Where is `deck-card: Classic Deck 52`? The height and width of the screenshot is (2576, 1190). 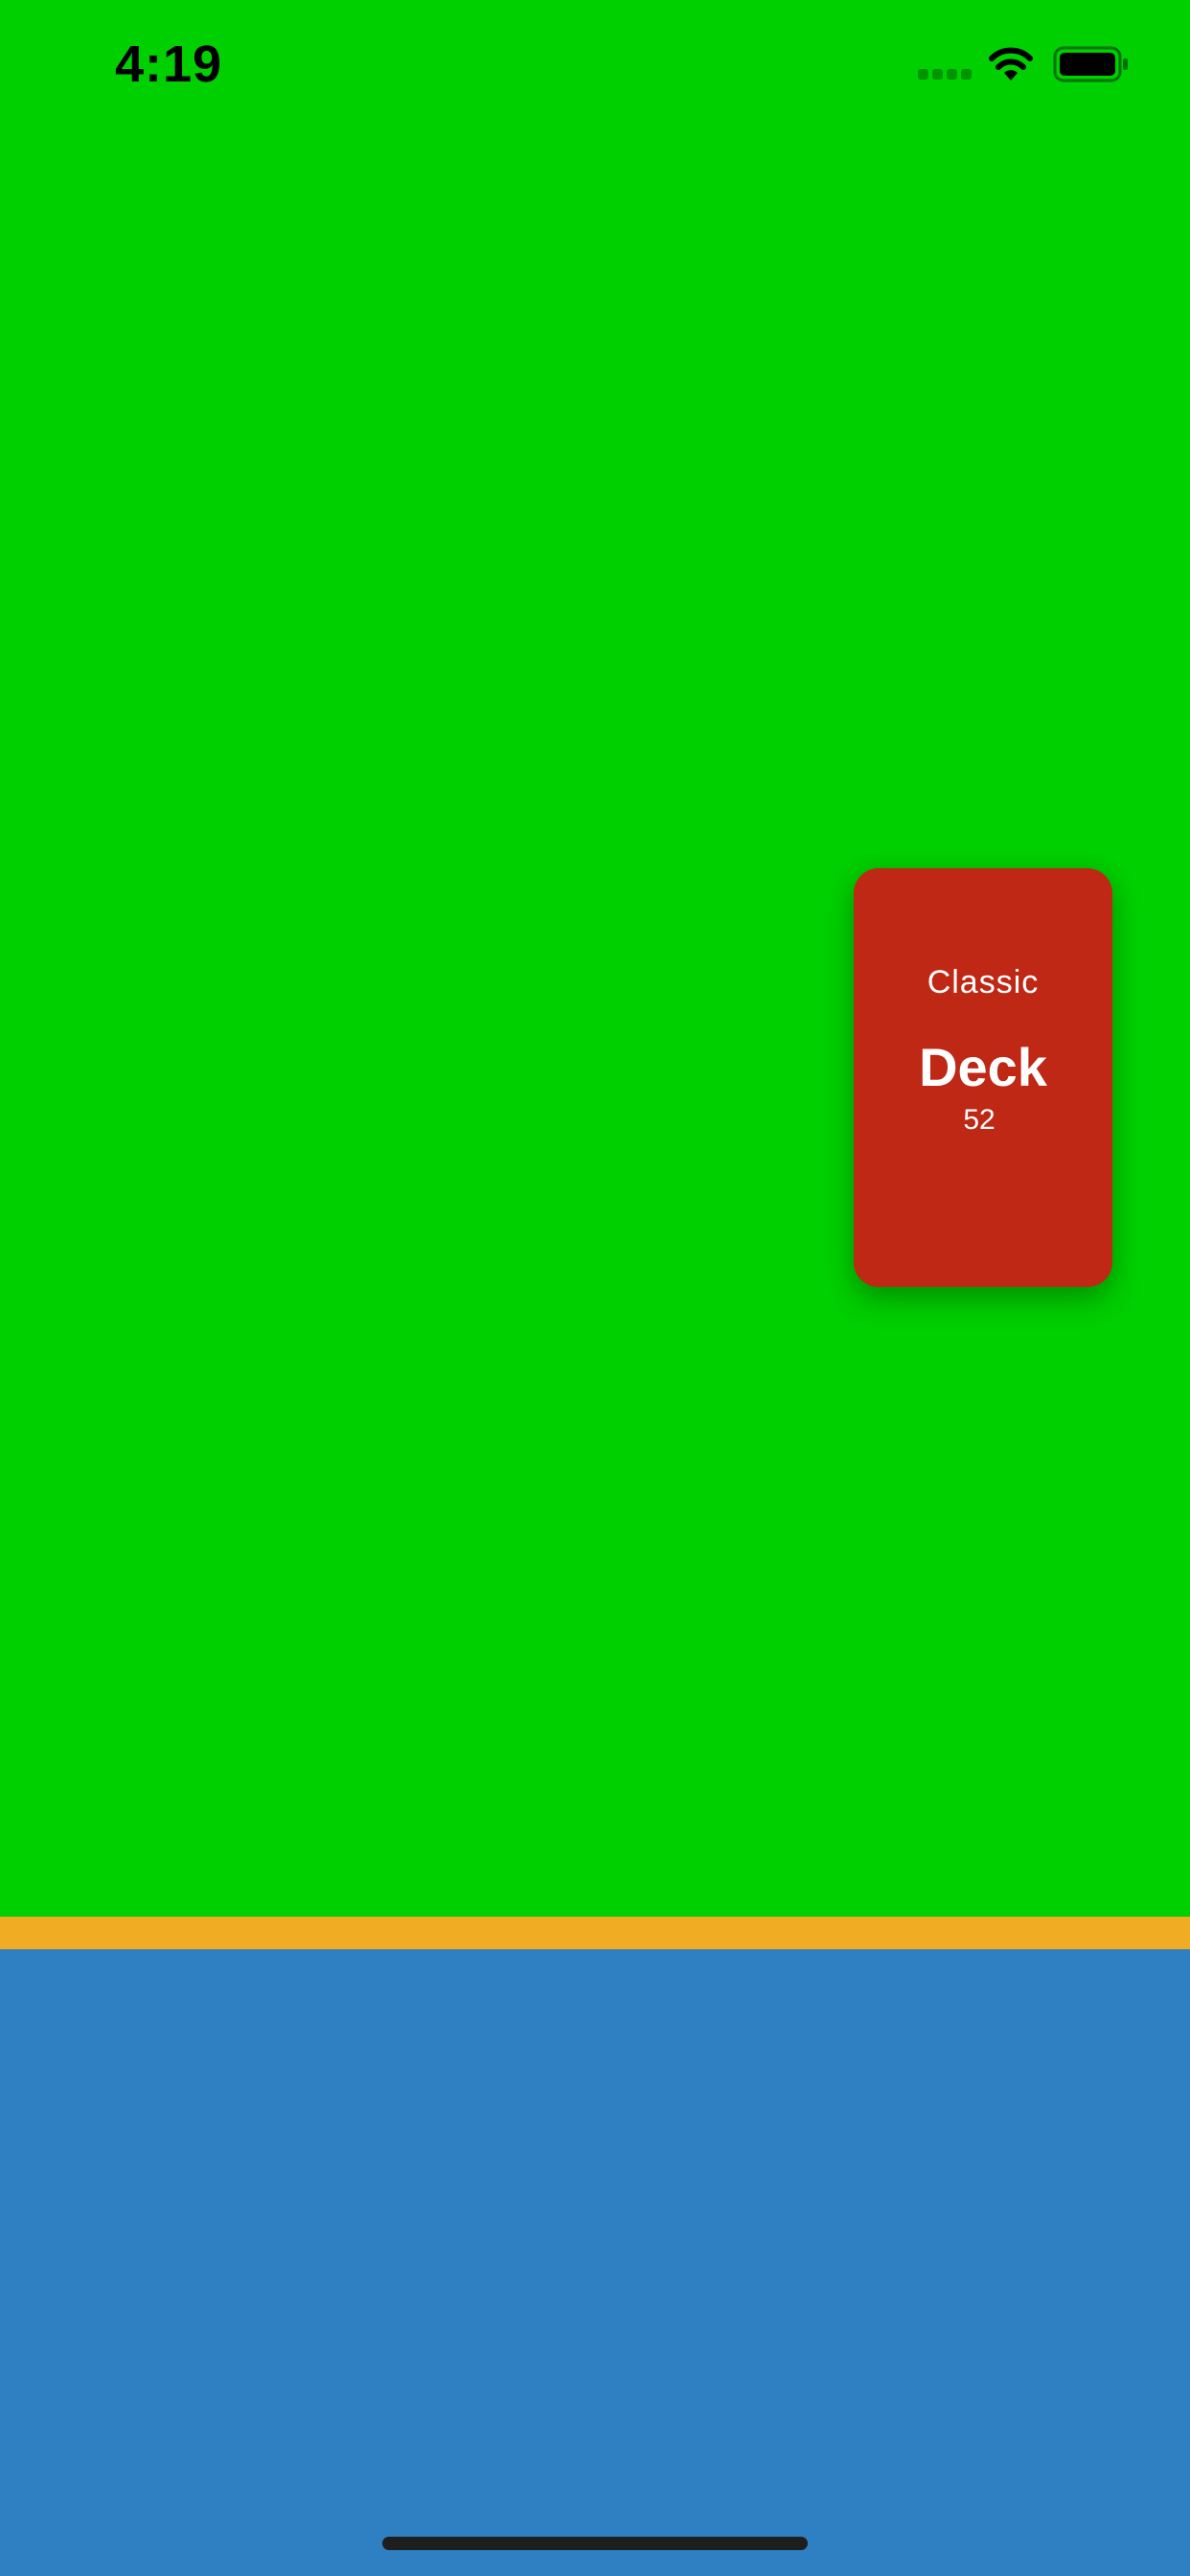 deck-card: Classic Deck 52 is located at coordinates (983, 1077).